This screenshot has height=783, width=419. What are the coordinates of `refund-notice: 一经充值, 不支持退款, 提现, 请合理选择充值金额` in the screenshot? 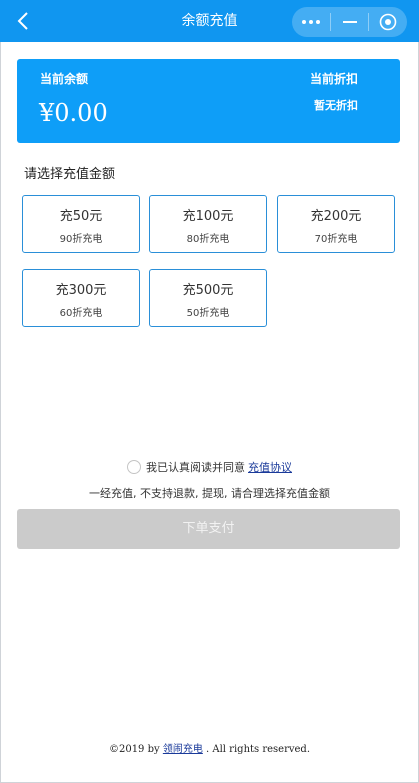 It's located at (209, 493).